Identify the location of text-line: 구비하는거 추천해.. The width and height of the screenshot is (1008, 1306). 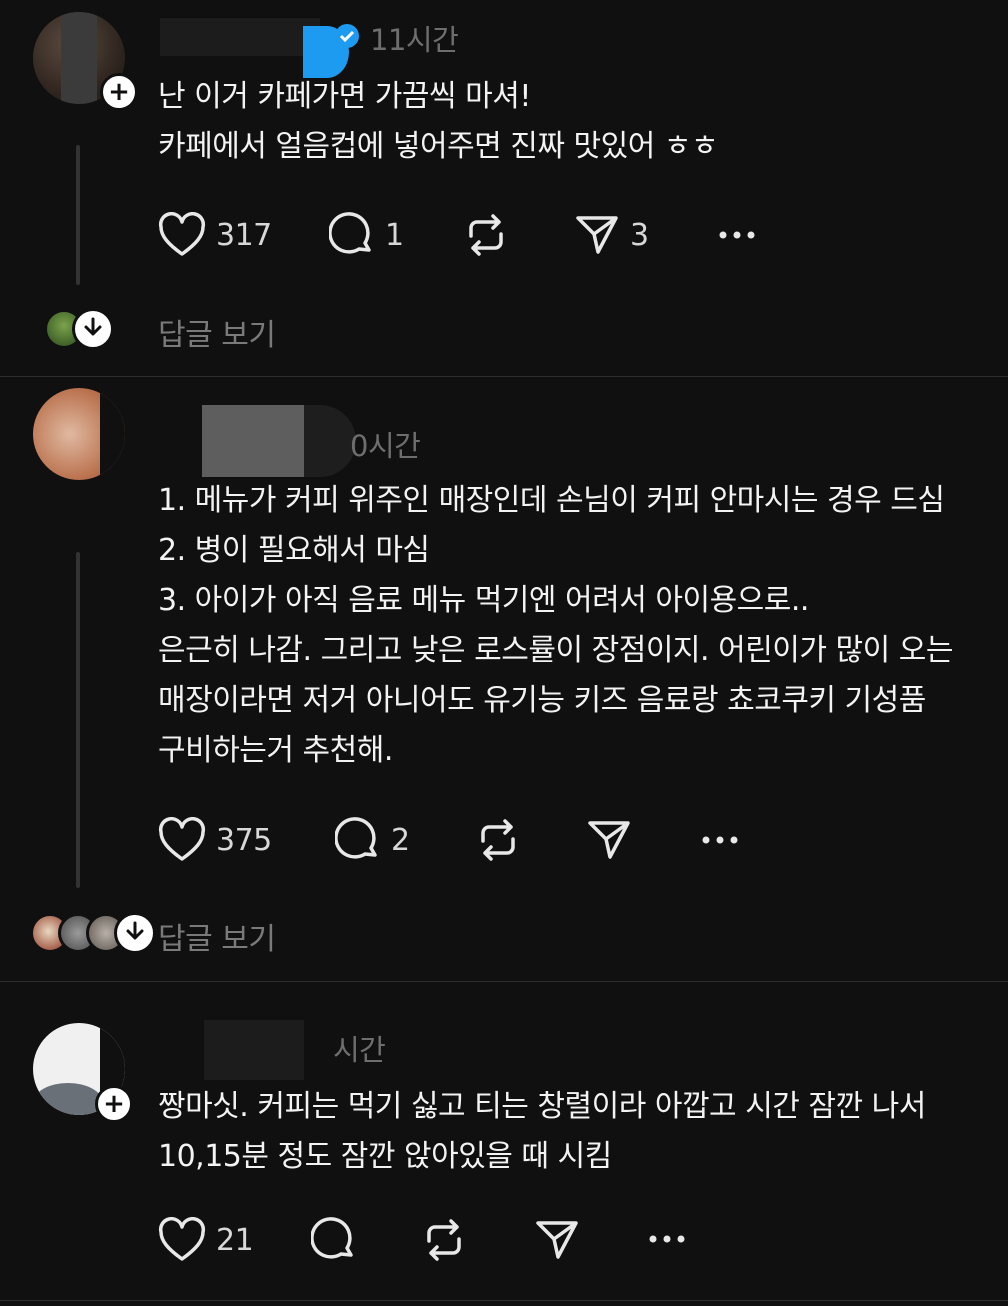
(275, 750).